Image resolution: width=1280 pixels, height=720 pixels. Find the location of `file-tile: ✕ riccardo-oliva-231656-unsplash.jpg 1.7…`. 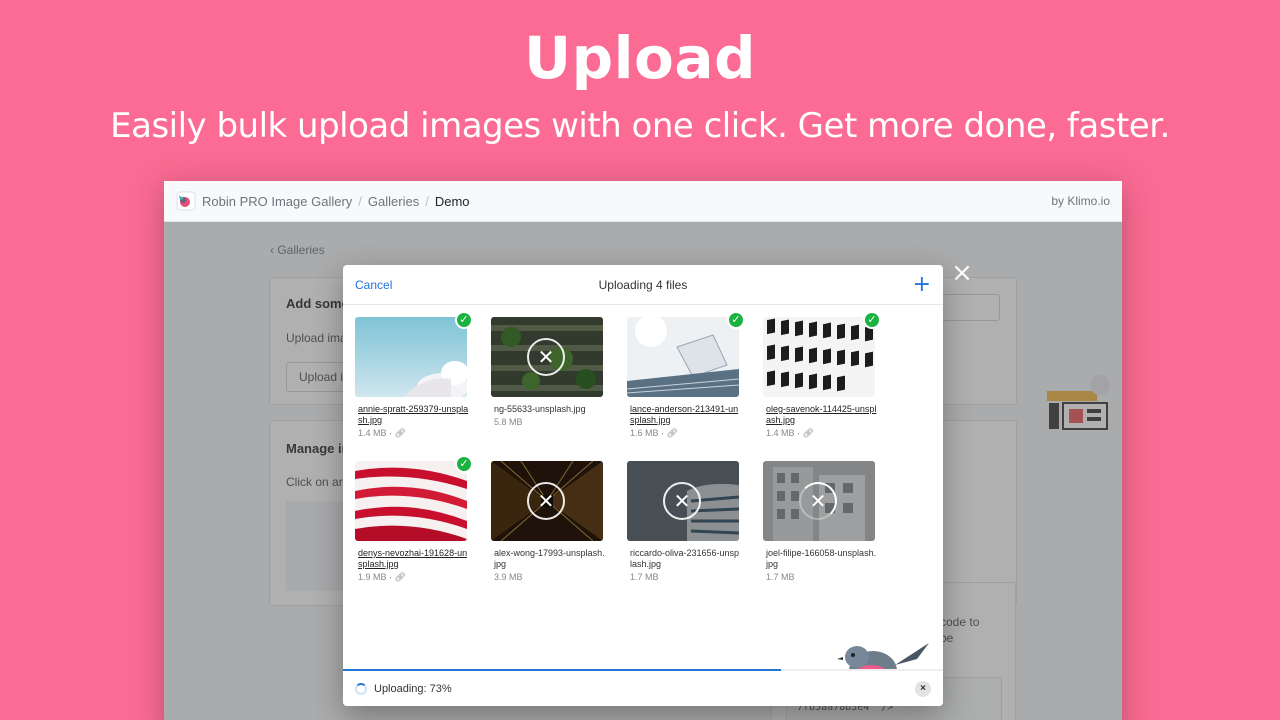

file-tile: ✕ riccardo-oliva-231656-unsplash.jpg 1.7… is located at coordinates (684, 521).